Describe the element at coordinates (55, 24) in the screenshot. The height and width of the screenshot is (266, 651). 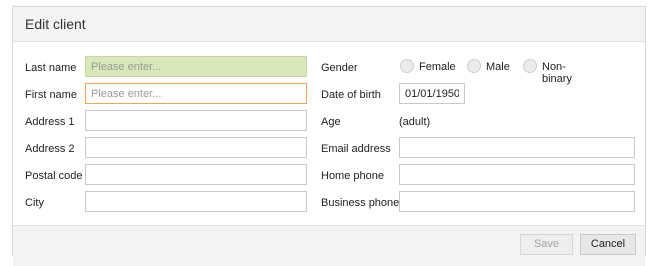
I see `dialog-title: Edit client` at that location.